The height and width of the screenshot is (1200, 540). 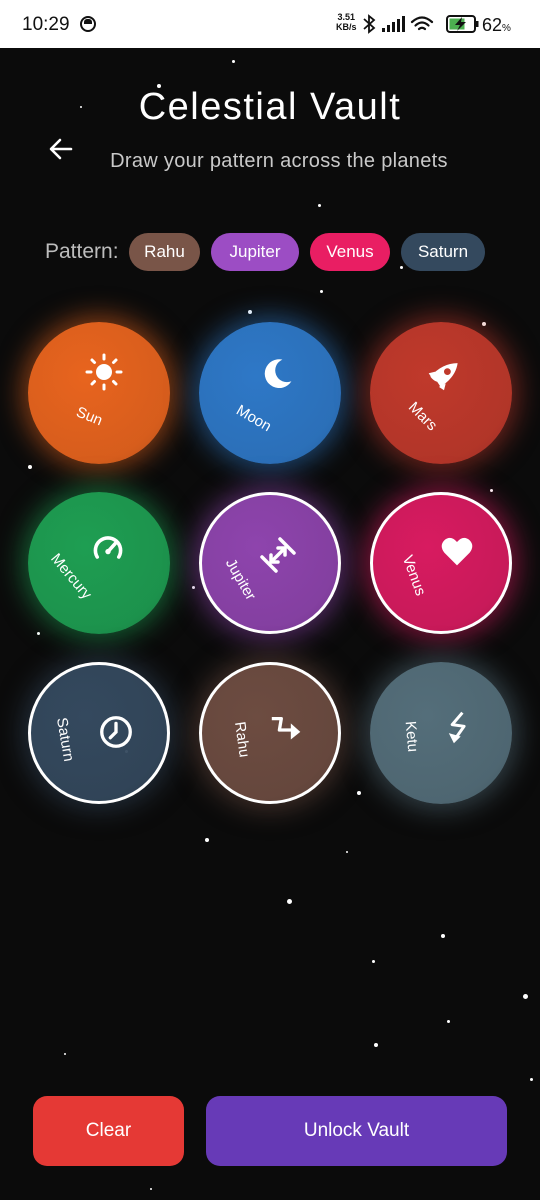 I want to click on planet-label: Rahu, so click(x=242, y=739).